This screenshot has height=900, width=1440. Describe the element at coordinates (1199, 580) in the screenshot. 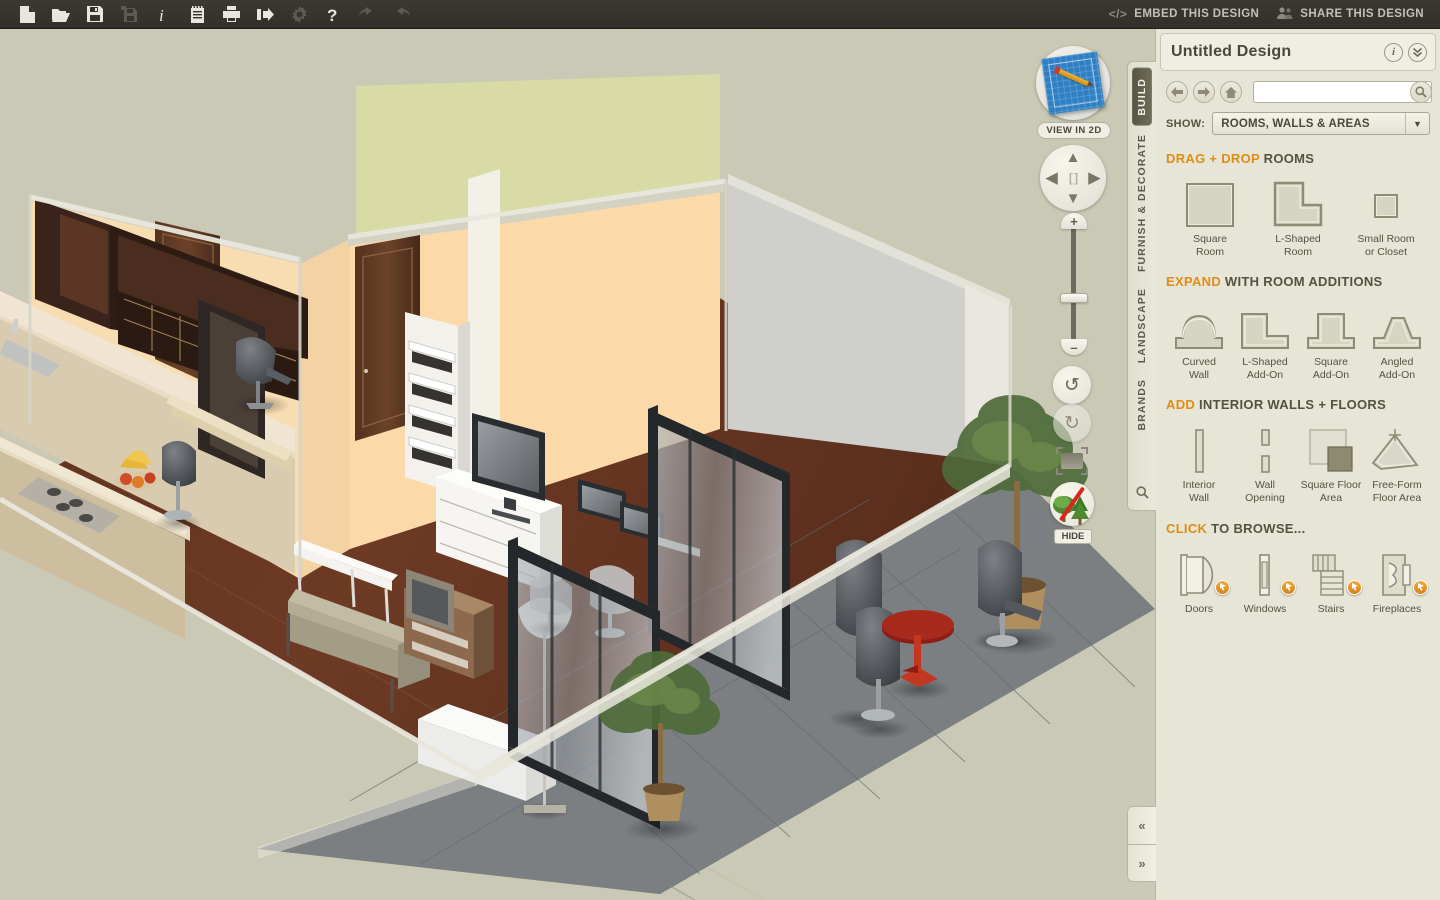

I see `browse-doors: Doors` at that location.